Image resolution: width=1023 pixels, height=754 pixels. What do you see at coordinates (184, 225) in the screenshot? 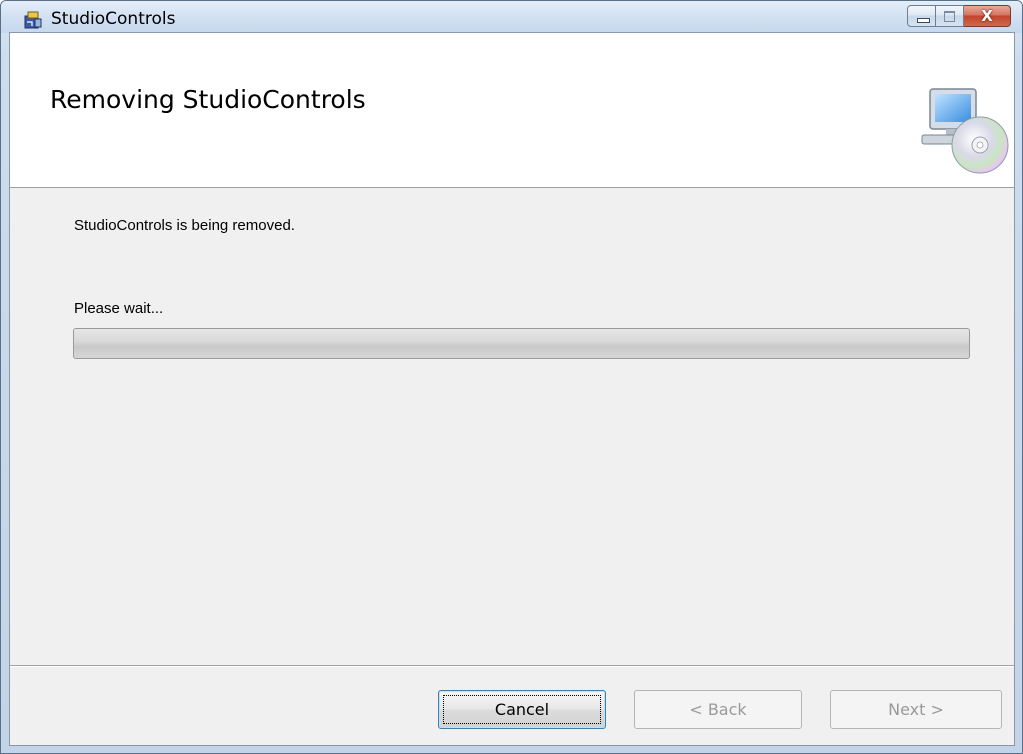
I see `status-message: StudioControls is being removed.` at bounding box center [184, 225].